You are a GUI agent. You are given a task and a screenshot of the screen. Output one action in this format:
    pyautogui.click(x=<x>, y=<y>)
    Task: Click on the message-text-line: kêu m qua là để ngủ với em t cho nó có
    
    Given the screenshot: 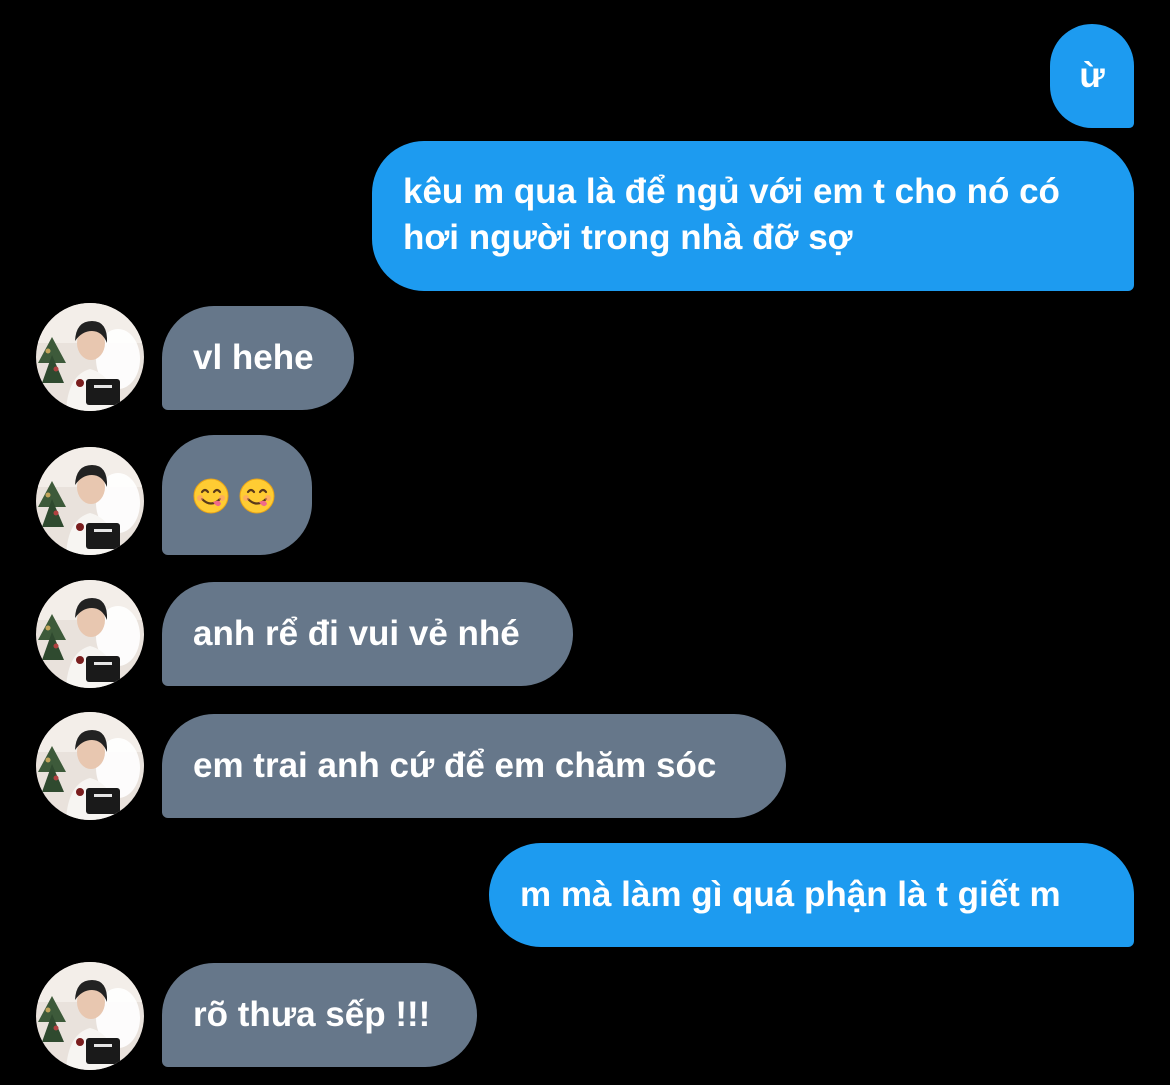 What is the action you would take?
    pyautogui.click(x=731, y=191)
    